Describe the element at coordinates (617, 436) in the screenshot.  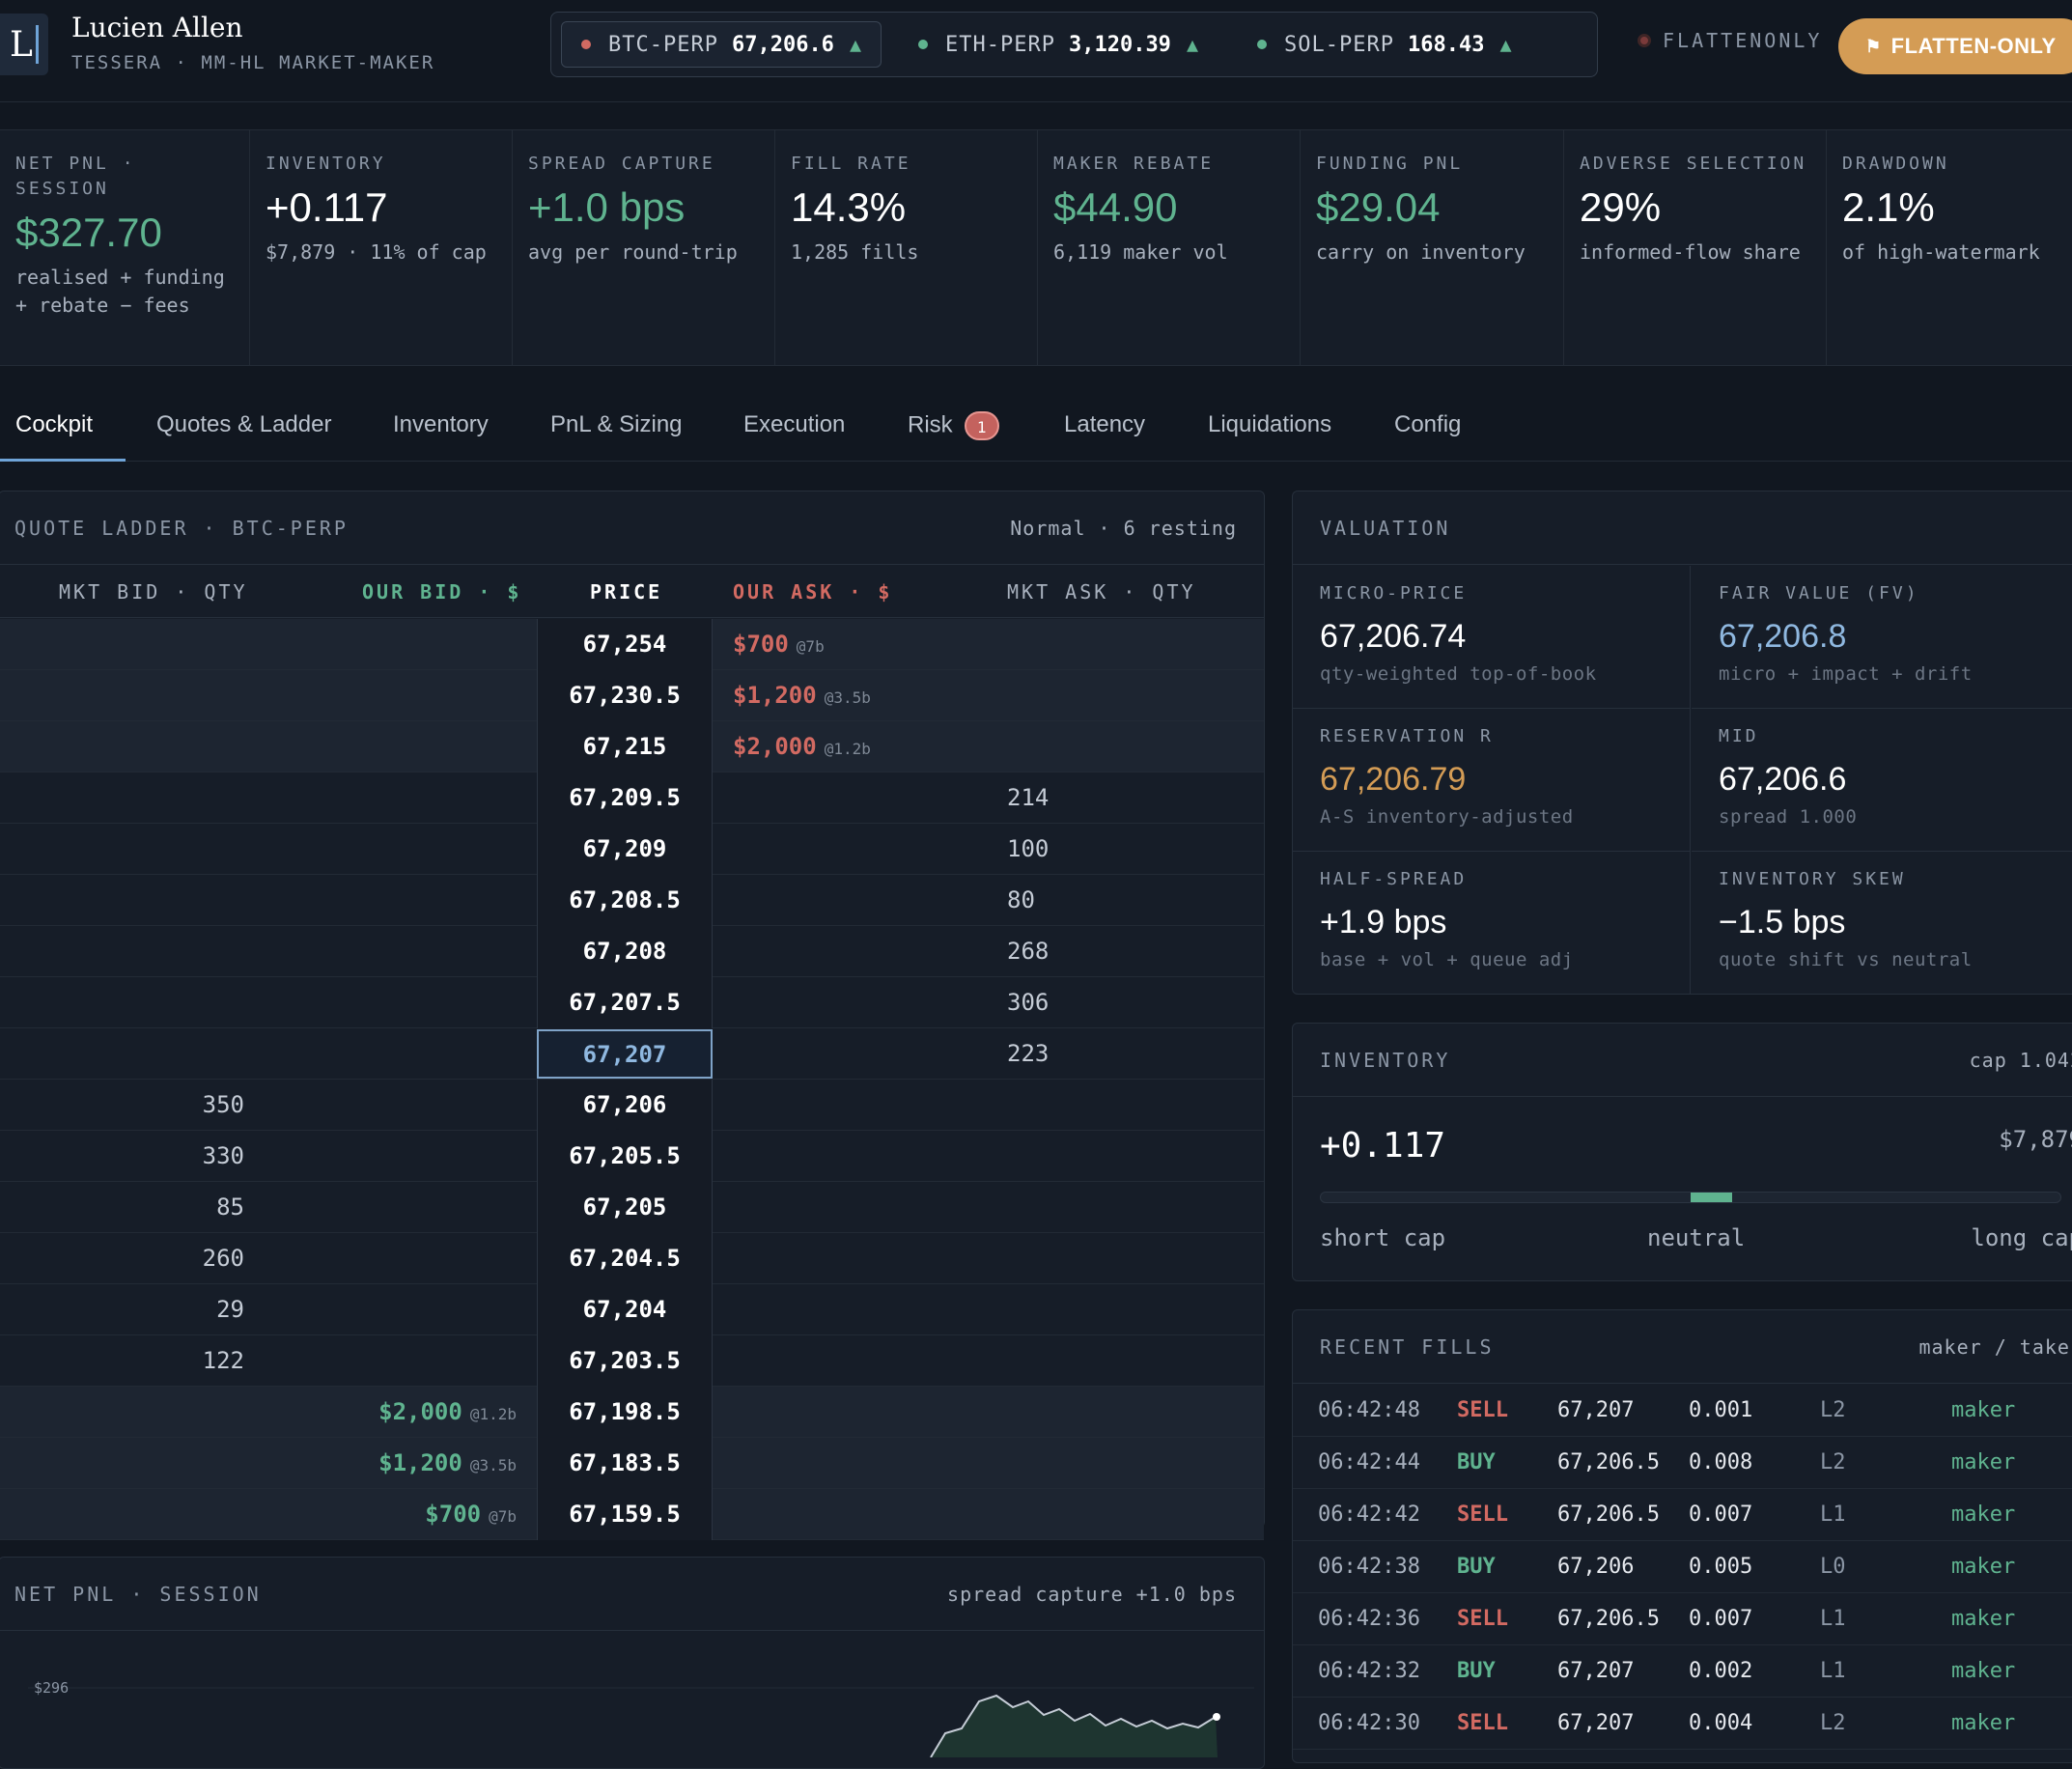
I see `tab-pnl-sizing: PnL & Sizing` at that location.